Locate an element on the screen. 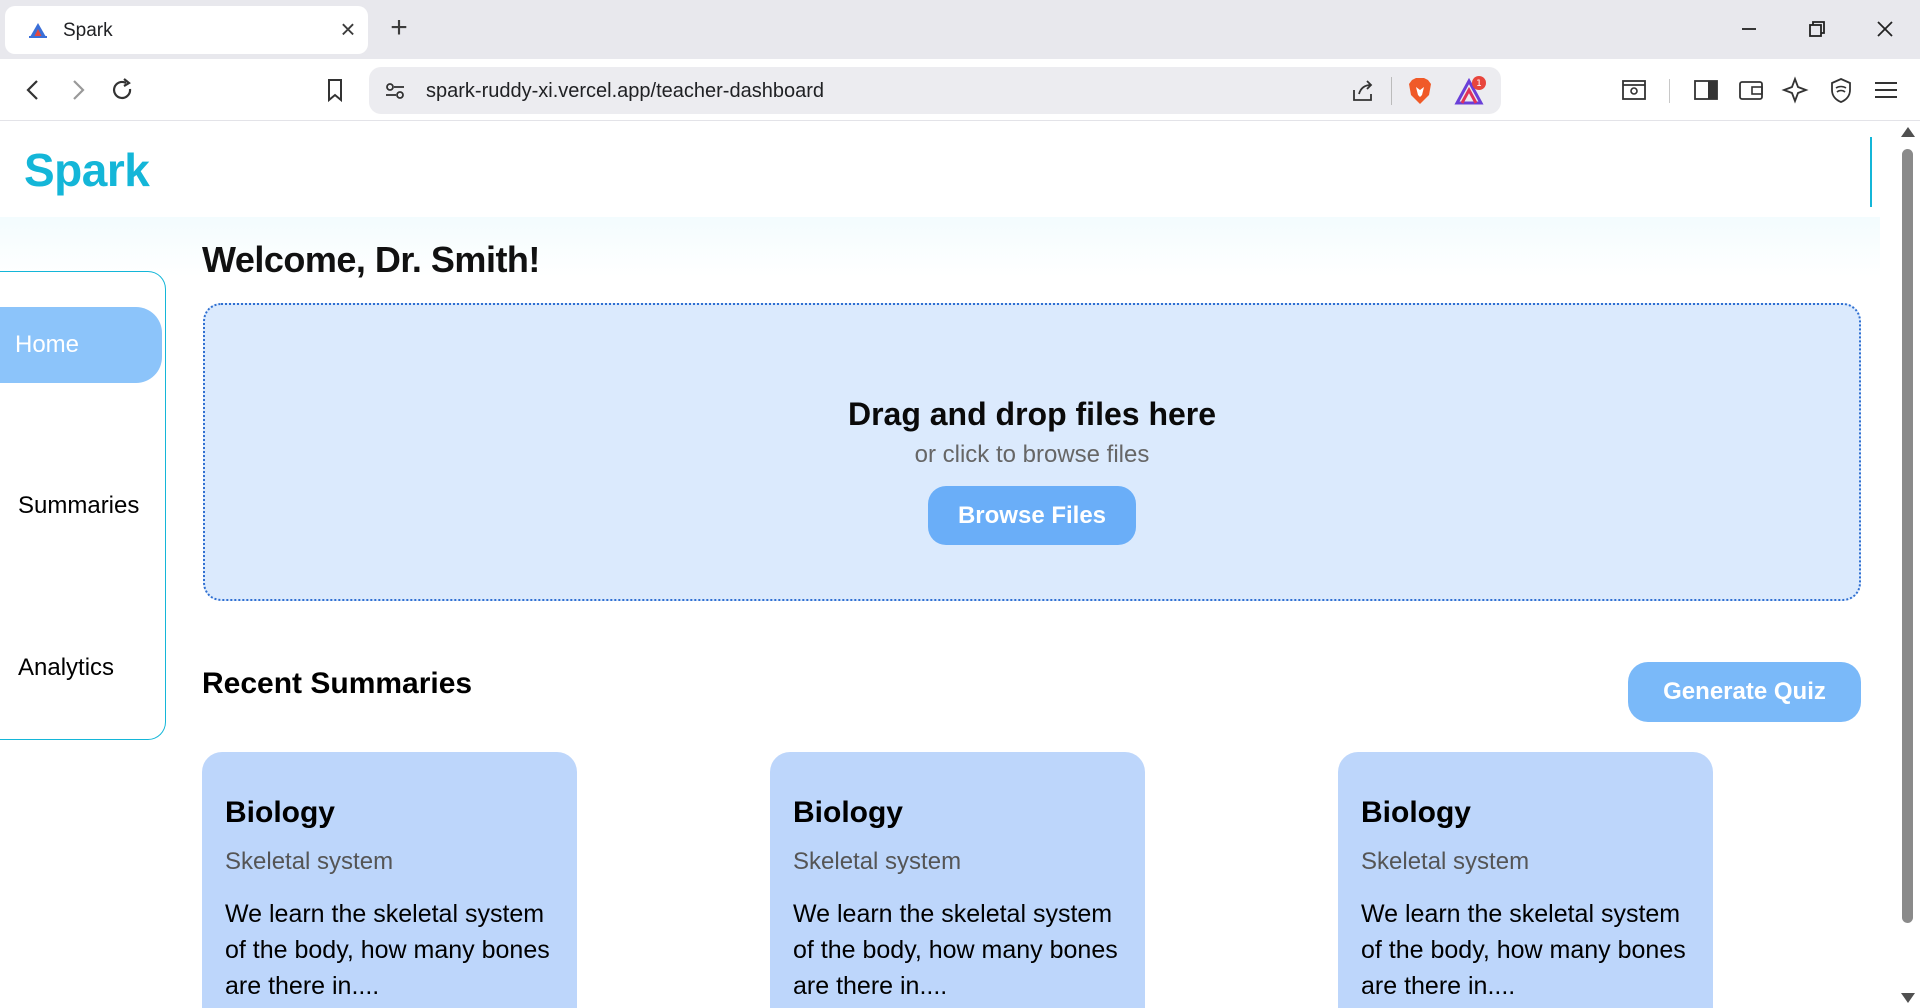 The image size is (1920, 1008). generate-quiz-button: Generate Quiz is located at coordinates (1744, 692).